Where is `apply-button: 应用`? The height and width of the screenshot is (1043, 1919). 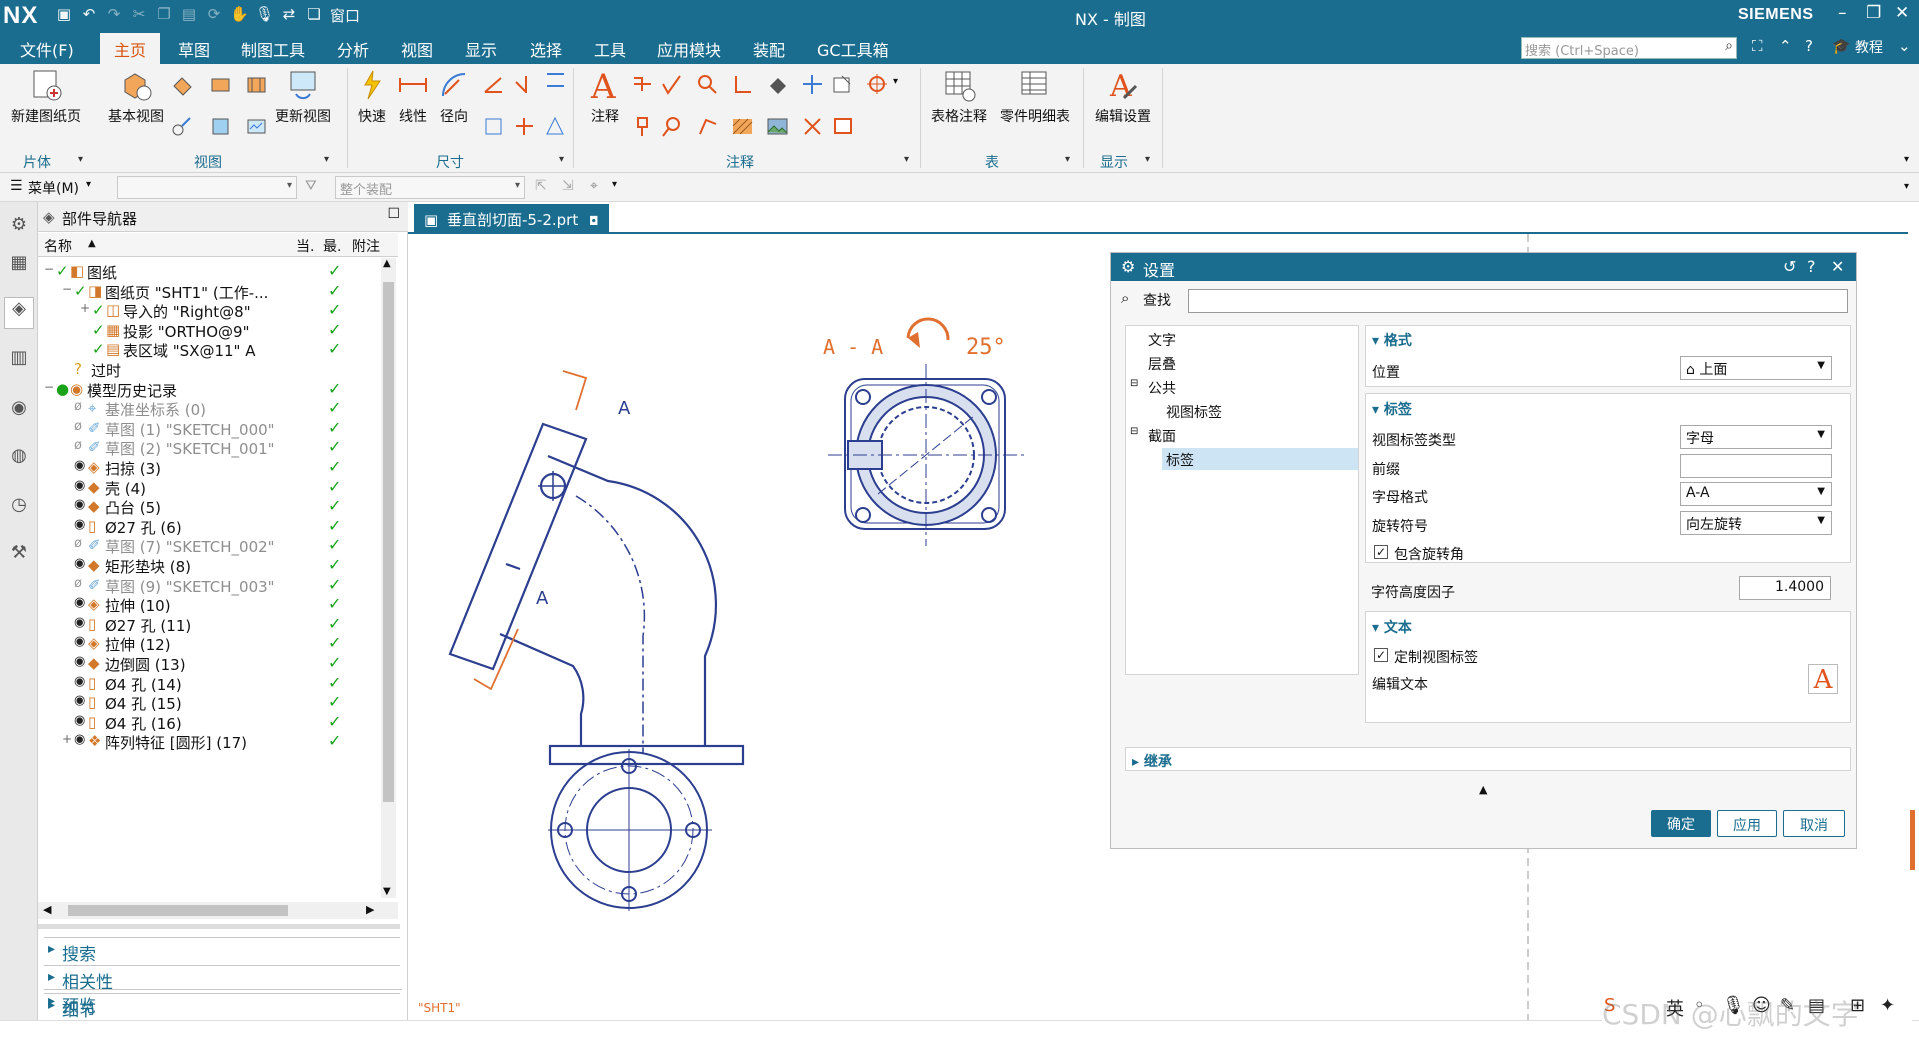 apply-button: 应用 is located at coordinates (1747, 823).